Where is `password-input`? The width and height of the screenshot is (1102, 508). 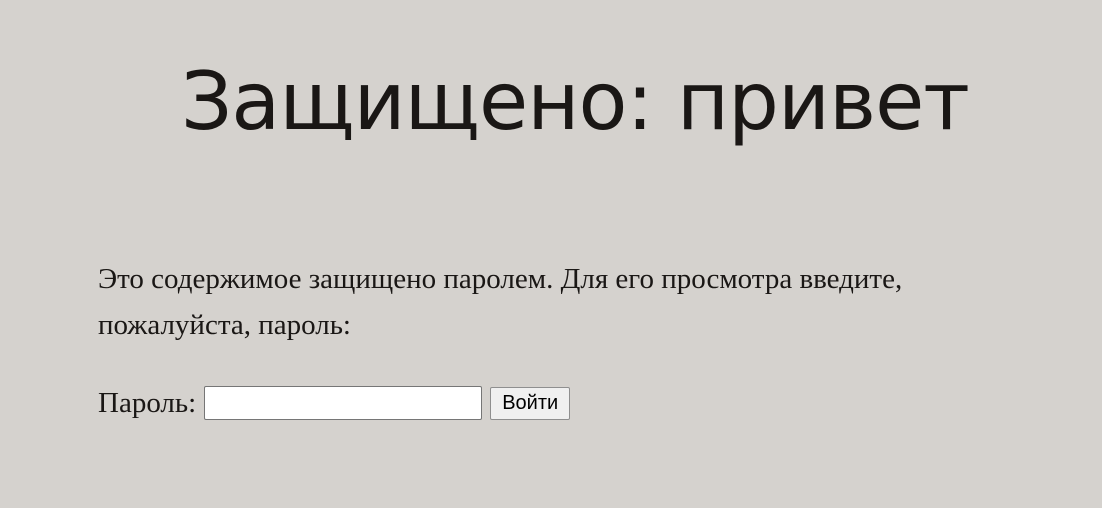 password-input is located at coordinates (343, 403).